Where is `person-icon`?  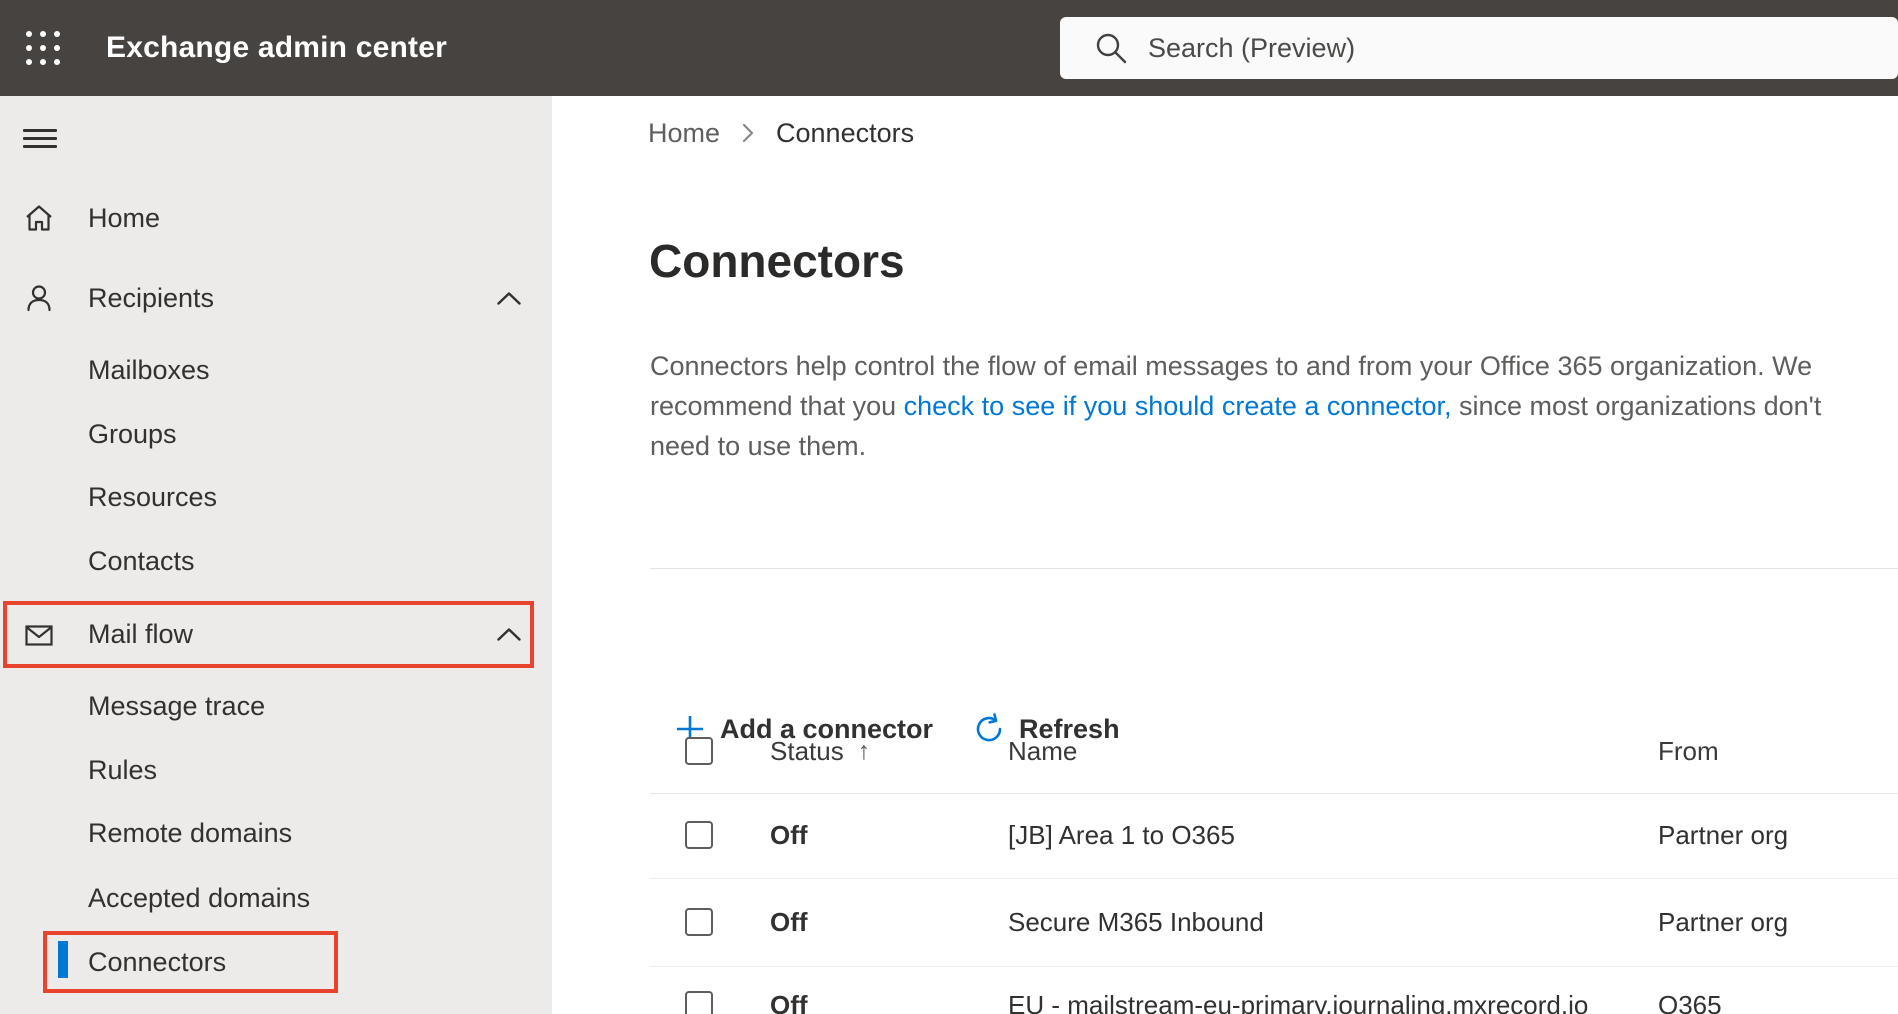 person-icon is located at coordinates (39, 298).